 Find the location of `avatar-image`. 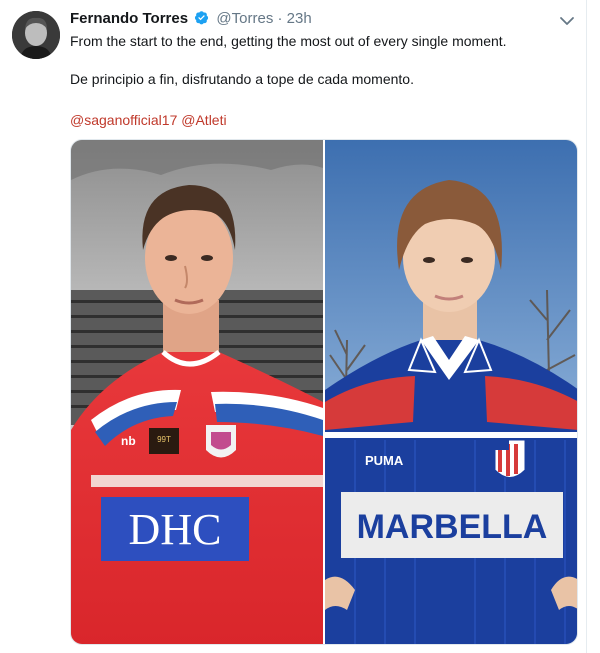

avatar-image is located at coordinates (36, 35).